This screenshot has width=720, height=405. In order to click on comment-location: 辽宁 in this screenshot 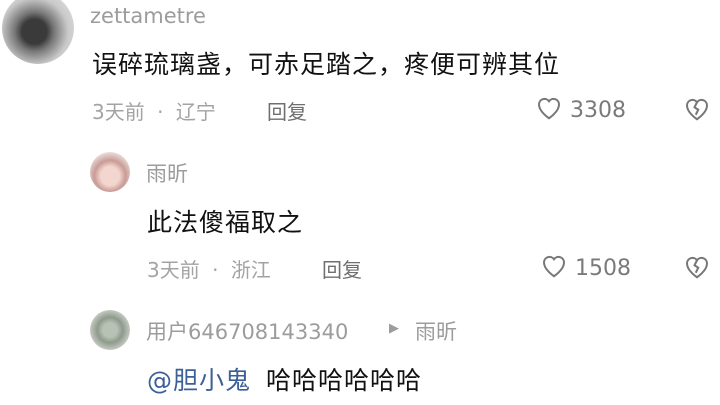, I will do `click(195, 112)`.